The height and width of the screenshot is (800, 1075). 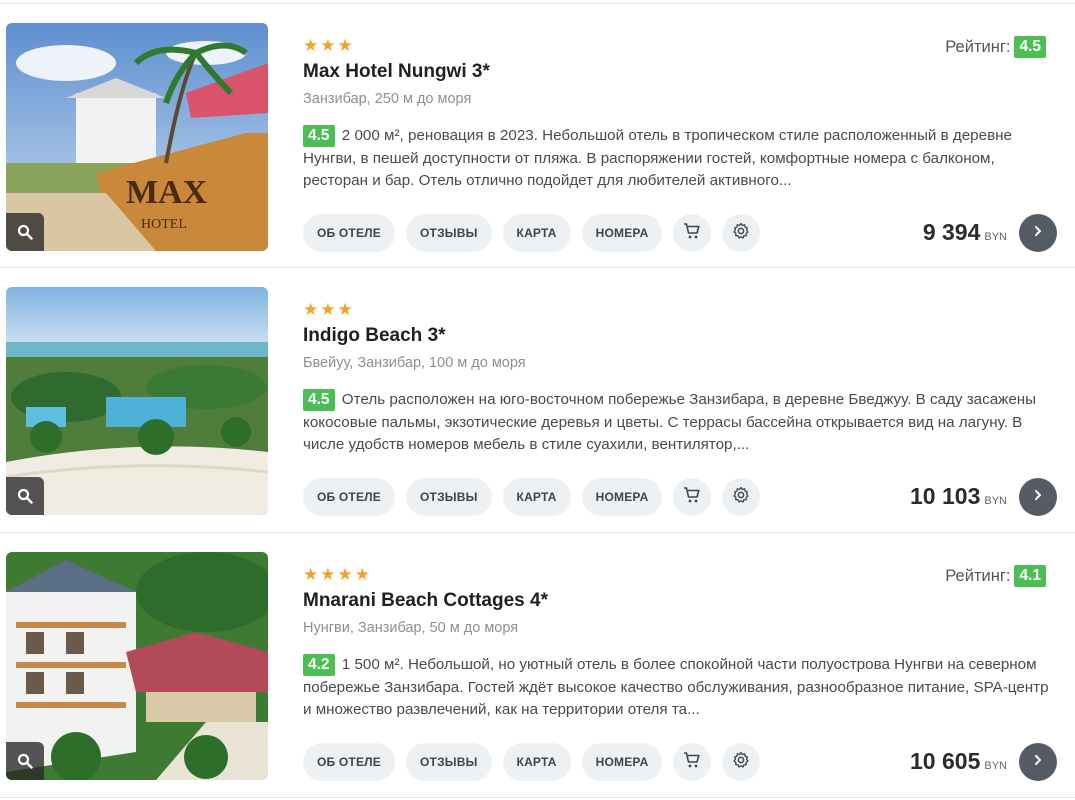 I want to click on price: 9 394 BYN, so click(x=965, y=232).